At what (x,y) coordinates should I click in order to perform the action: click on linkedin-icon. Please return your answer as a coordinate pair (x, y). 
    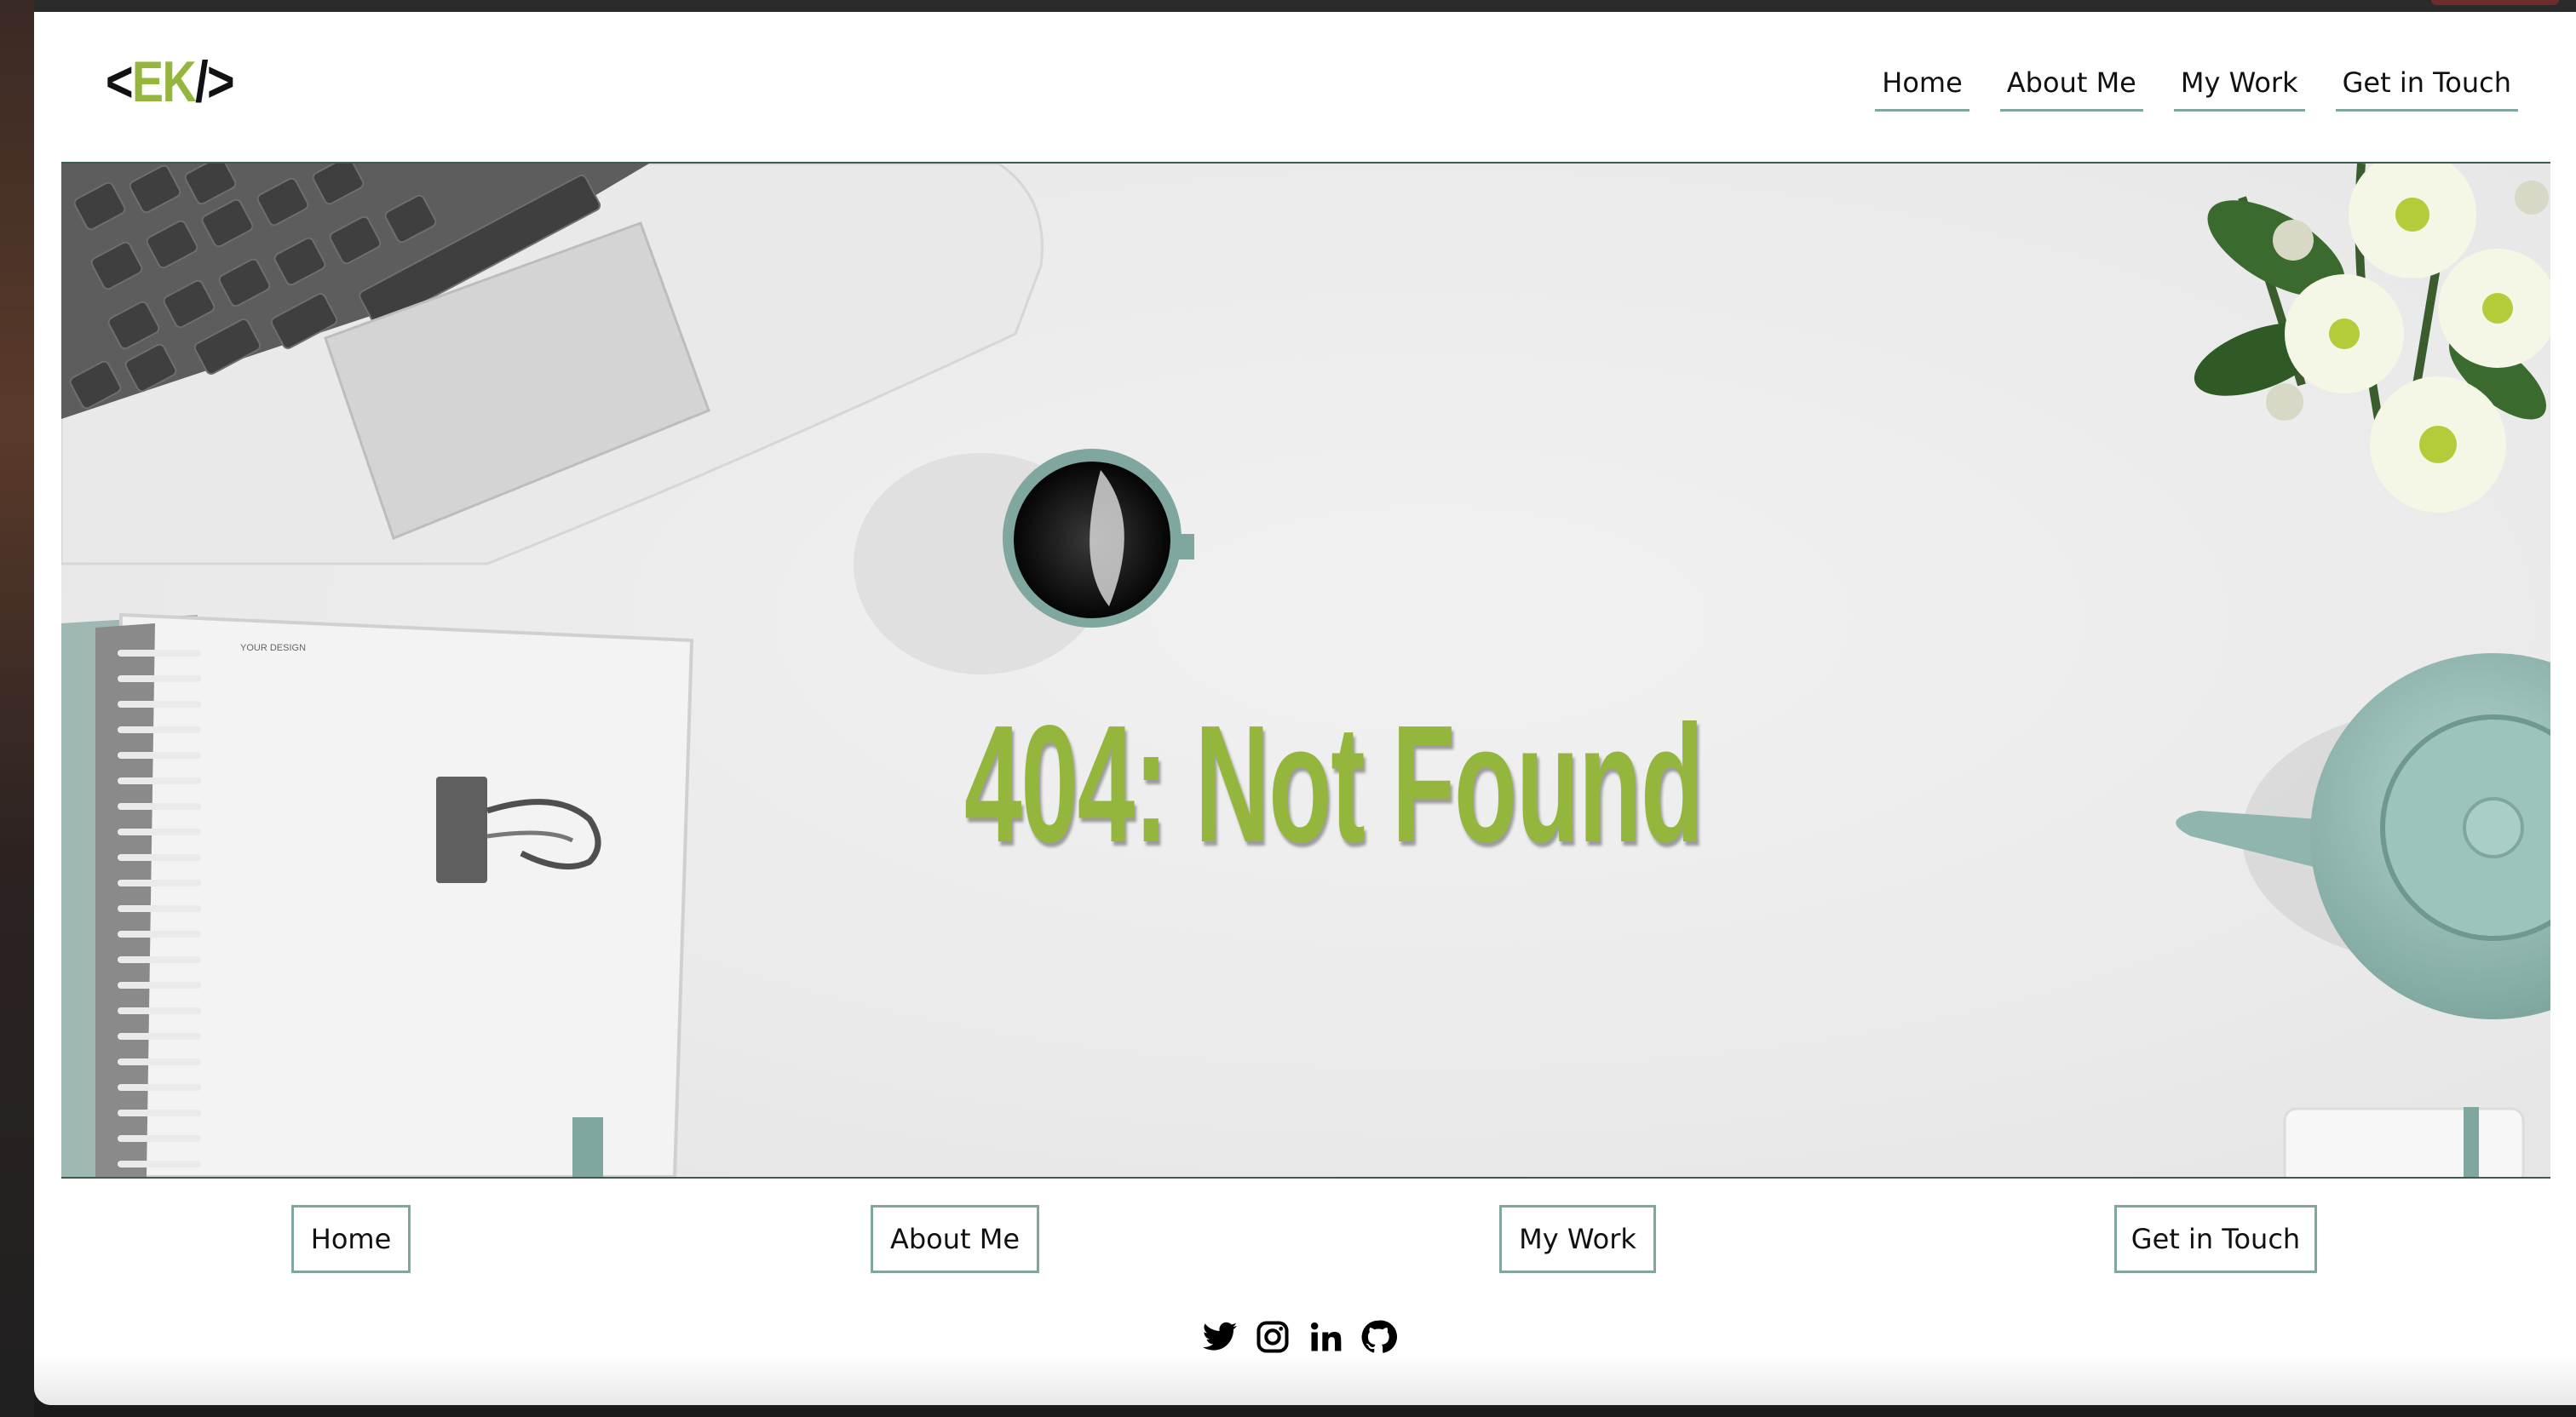
    Looking at the image, I should click on (1326, 1337).